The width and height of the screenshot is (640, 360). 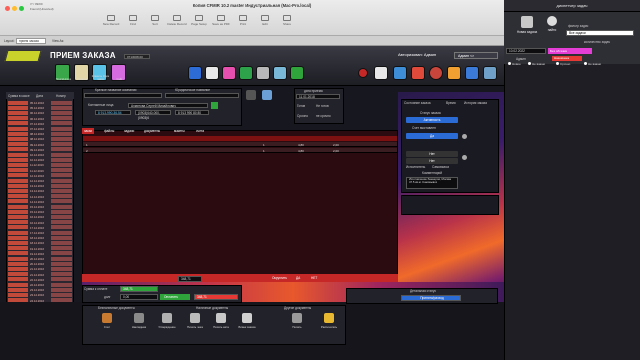 I want to click on search-new-button: Поиск/Новое, so click(x=63, y=72).